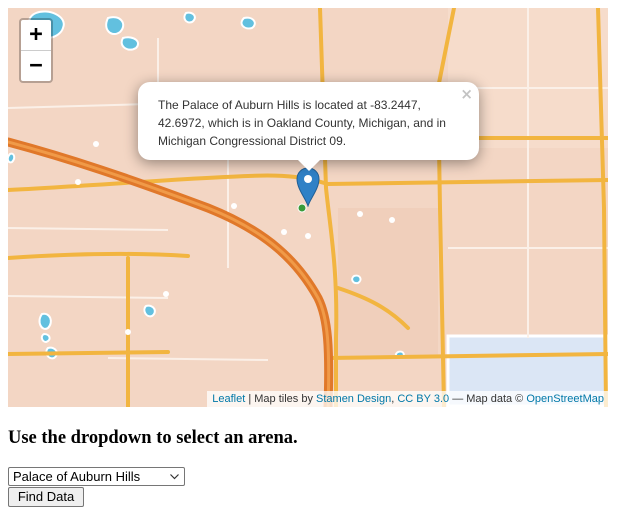  Describe the element at coordinates (423, 399) in the screenshot. I see `license-link: CC BY 3.0` at that location.